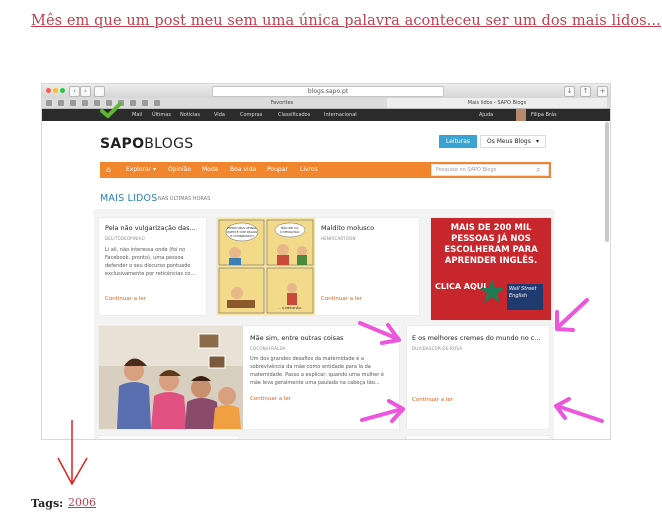 The image size is (662, 520). What do you see at coordinates (82, 502) in the screenshot?
I see `tag-2006-link: 2006` at bounding box center [82, 502].